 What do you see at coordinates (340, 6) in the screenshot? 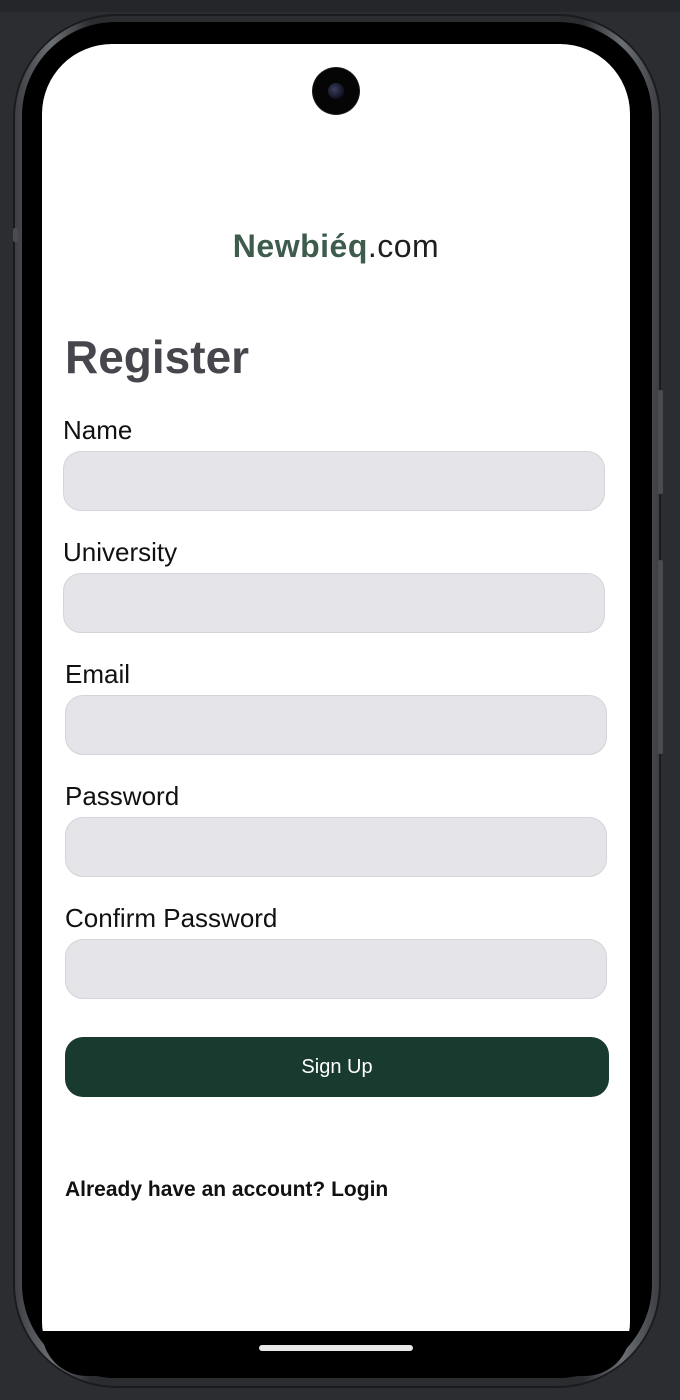
I see `window-top-strip` at bounding box center [340, 6].